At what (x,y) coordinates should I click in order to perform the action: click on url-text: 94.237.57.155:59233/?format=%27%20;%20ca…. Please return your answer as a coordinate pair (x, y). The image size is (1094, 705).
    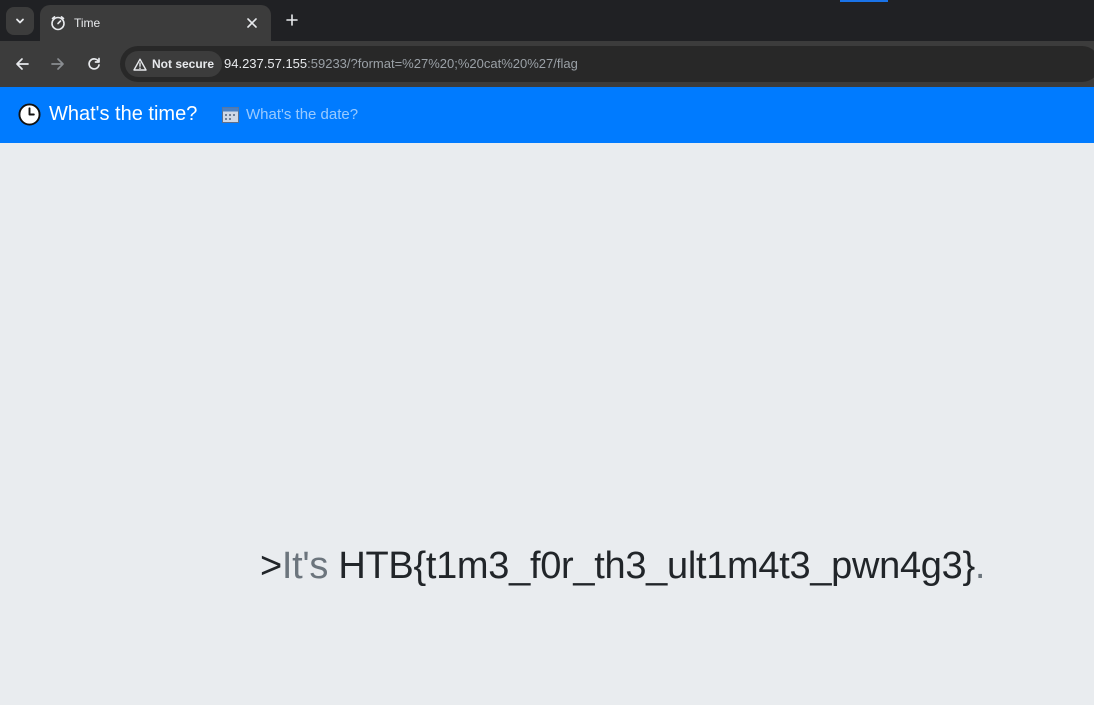
    Looking at the image, I should click on (401, 63).